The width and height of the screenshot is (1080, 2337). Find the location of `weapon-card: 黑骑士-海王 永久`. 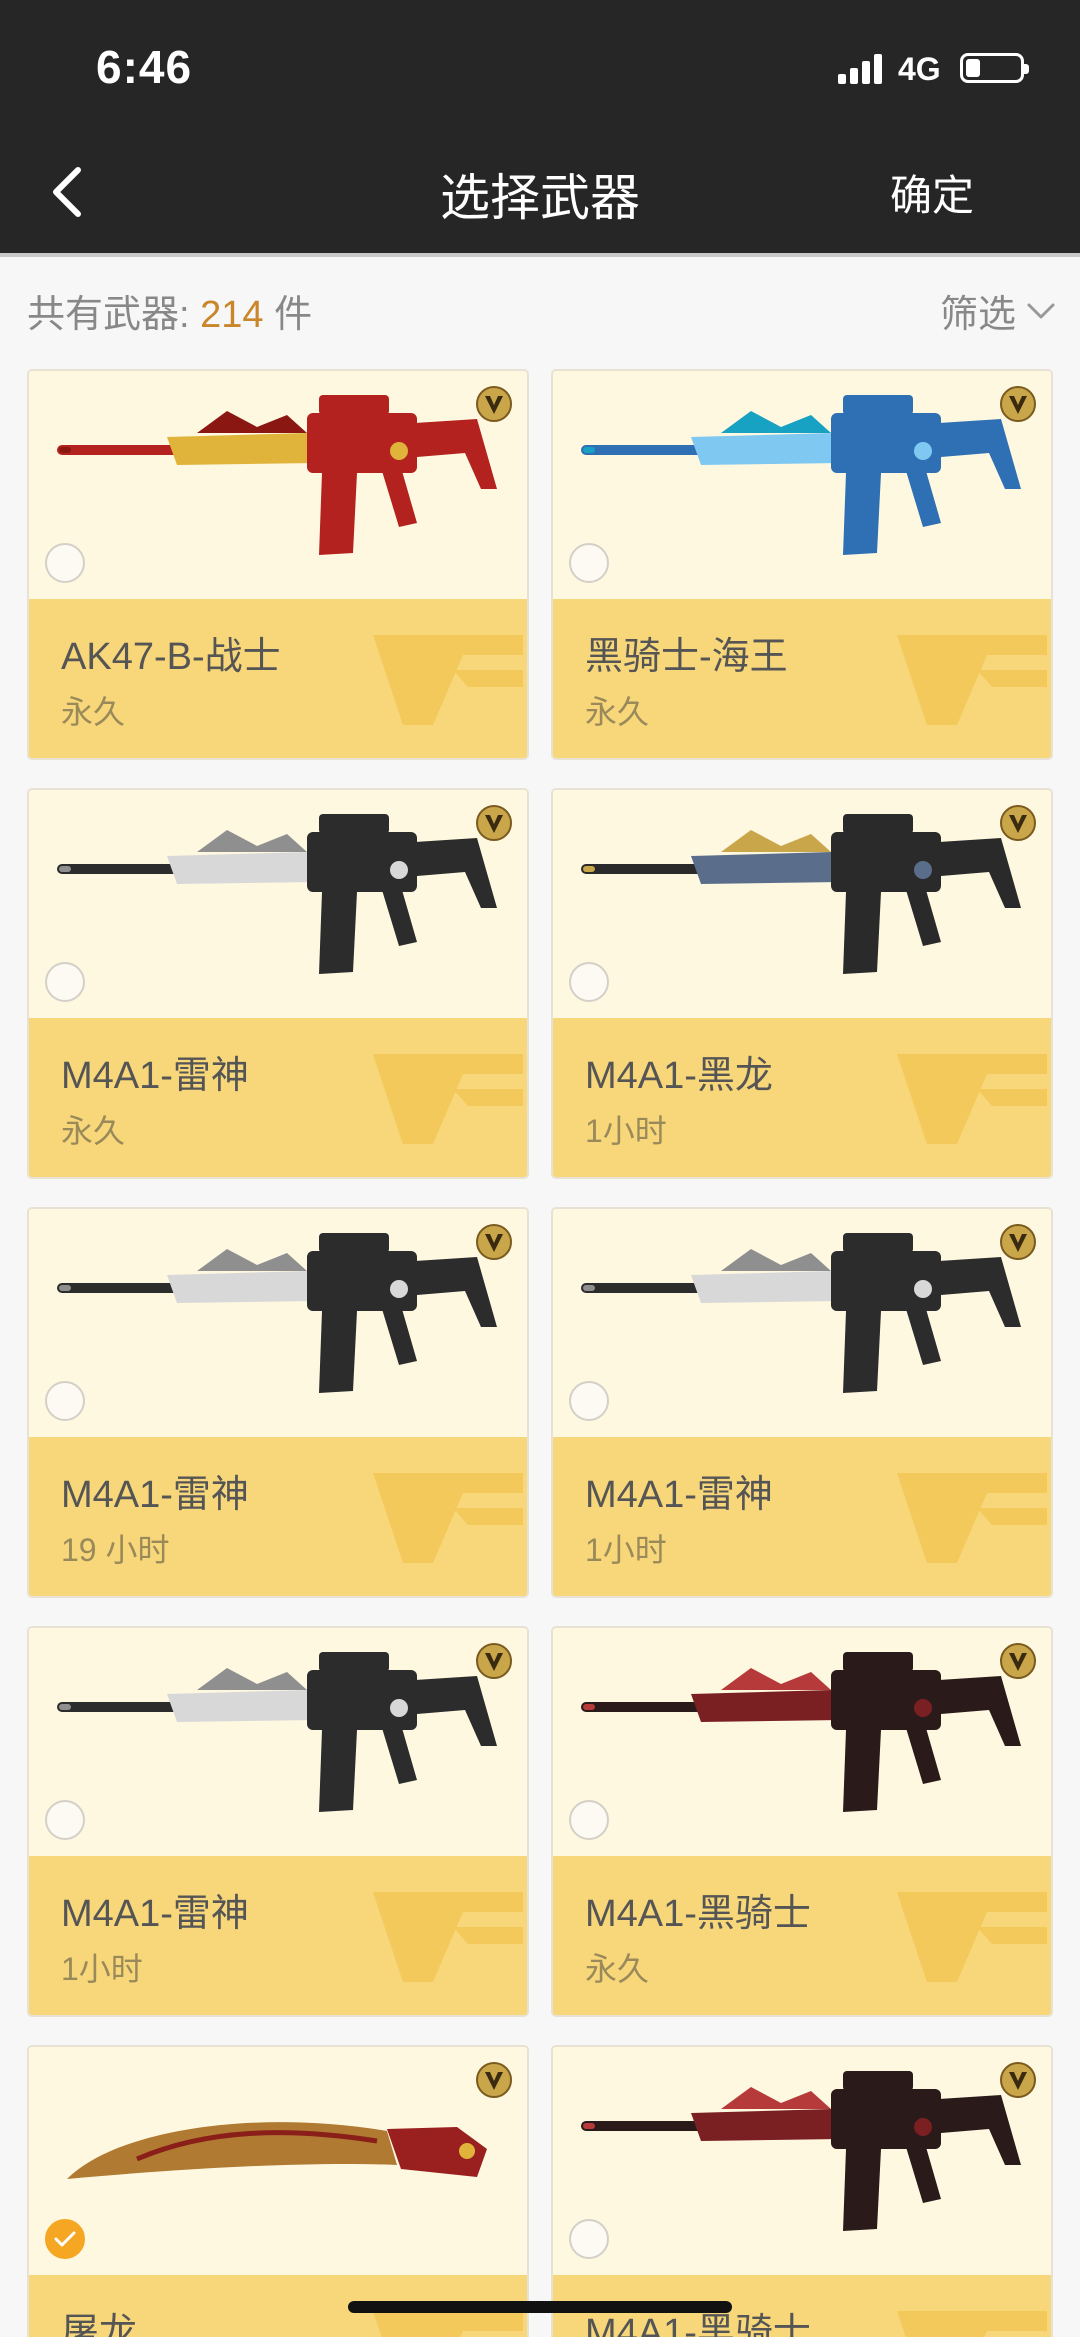

weapon-card: 黑骑士-海王 永久 is located at coordinates (802, 564).